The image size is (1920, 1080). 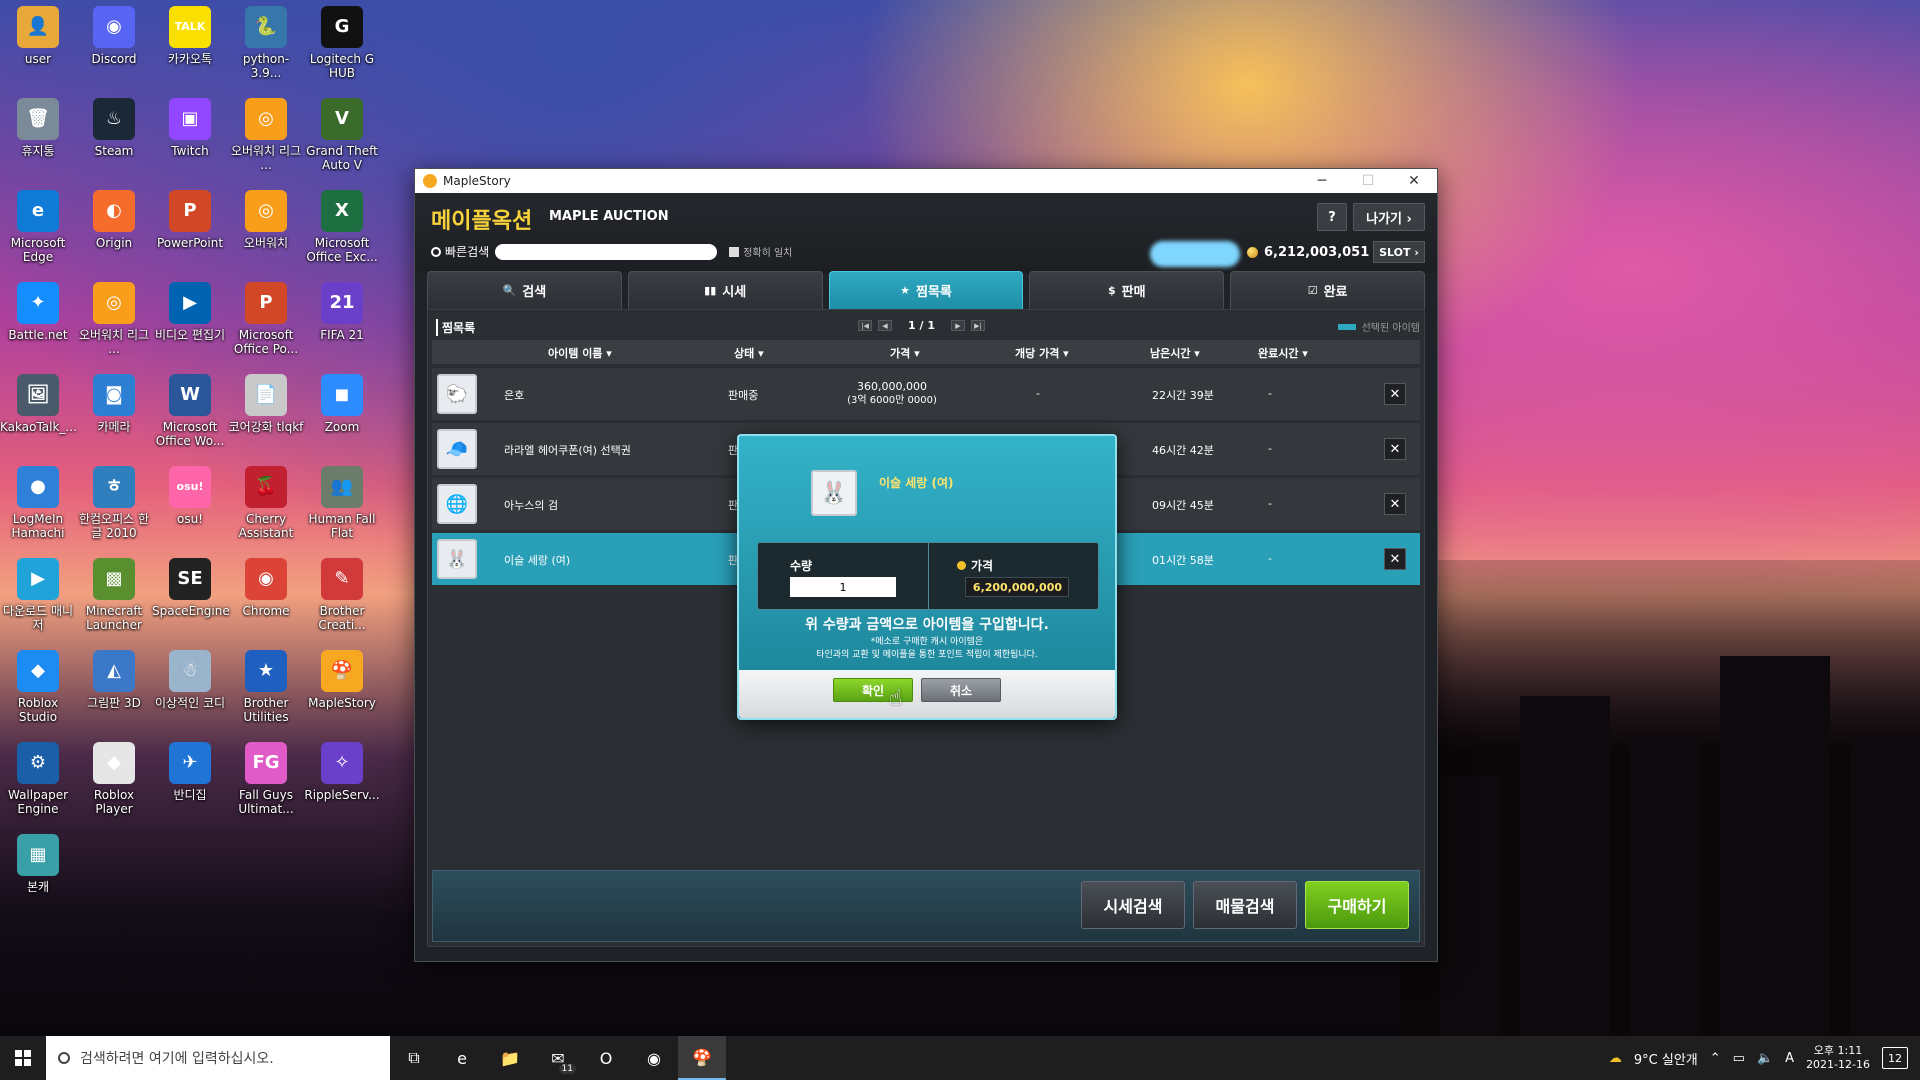 What do you see at coordinates (38, 687) in the screenshot?
I see `desktop-icon: ◆ Roblox Studio` at bounding box center [38, 687].